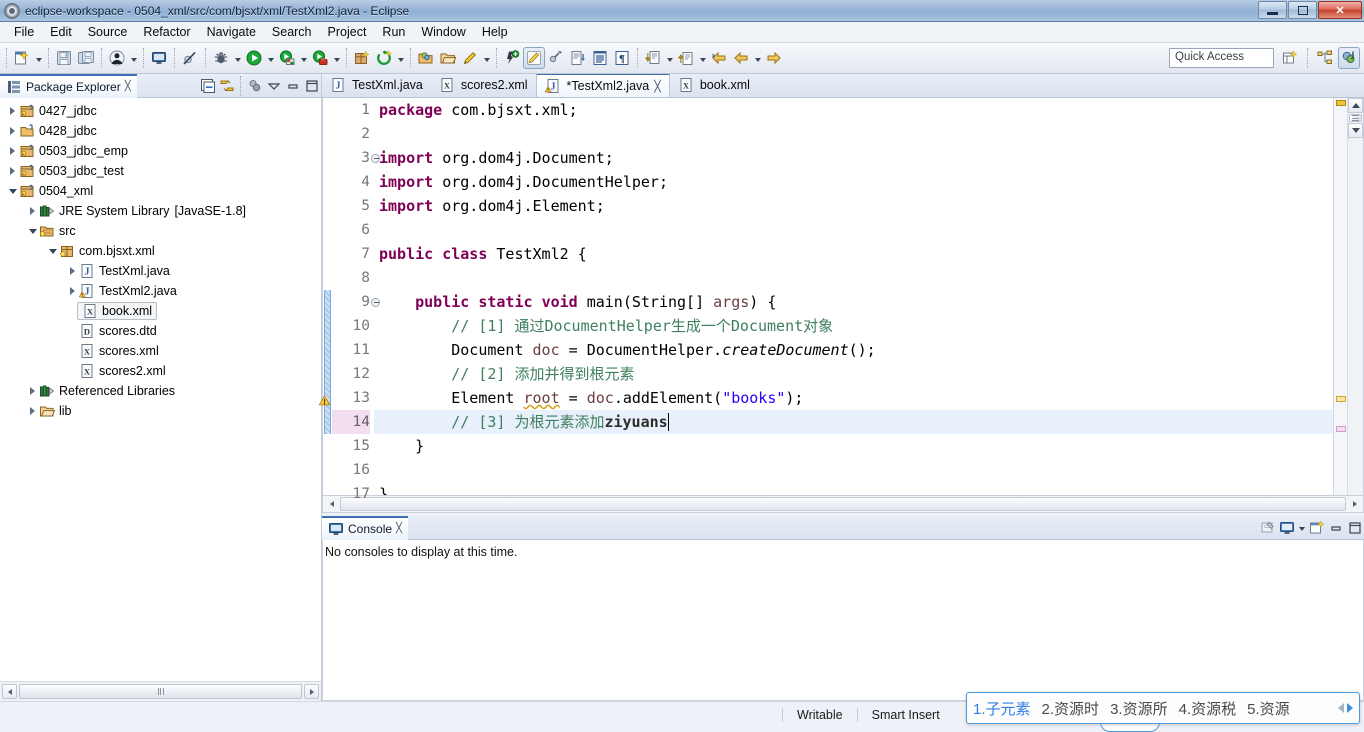  Describe the element at coordinates (1341, 708) in the screenshot. I see `ime-prev-icon` at that location.